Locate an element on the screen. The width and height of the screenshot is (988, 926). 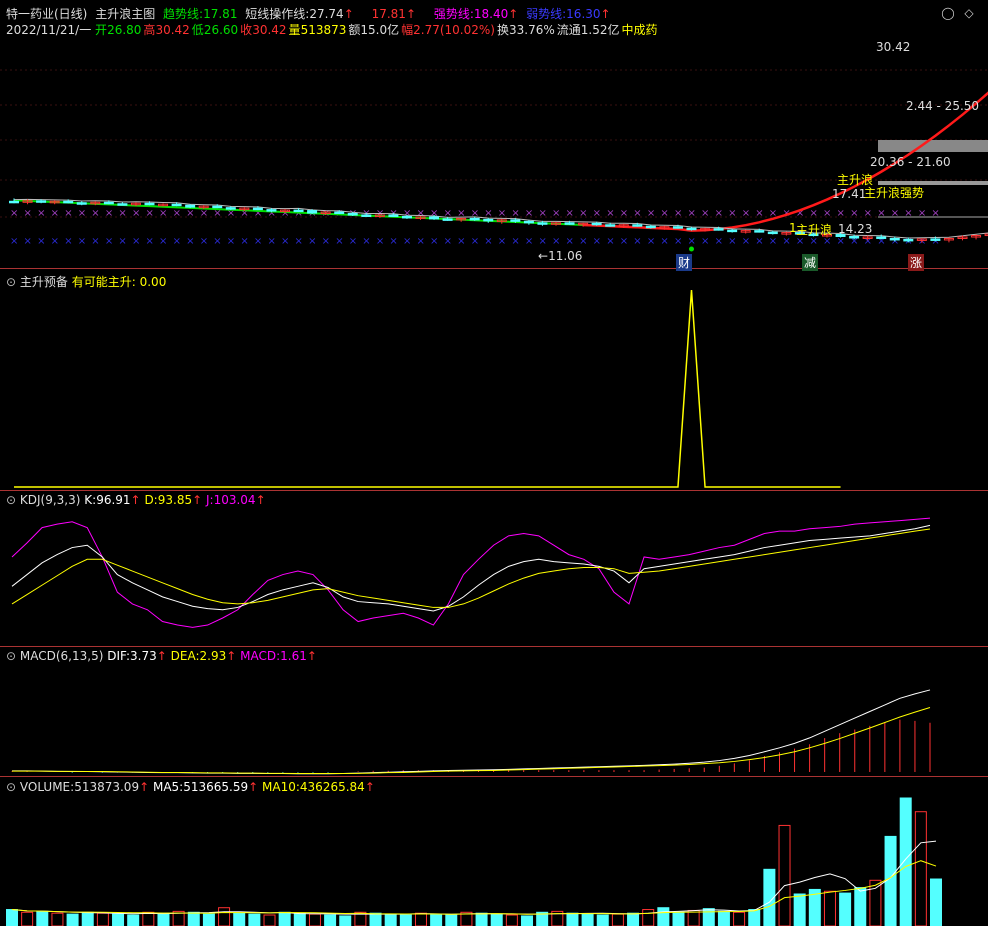
dif-line is located at coordinates (471, 732).